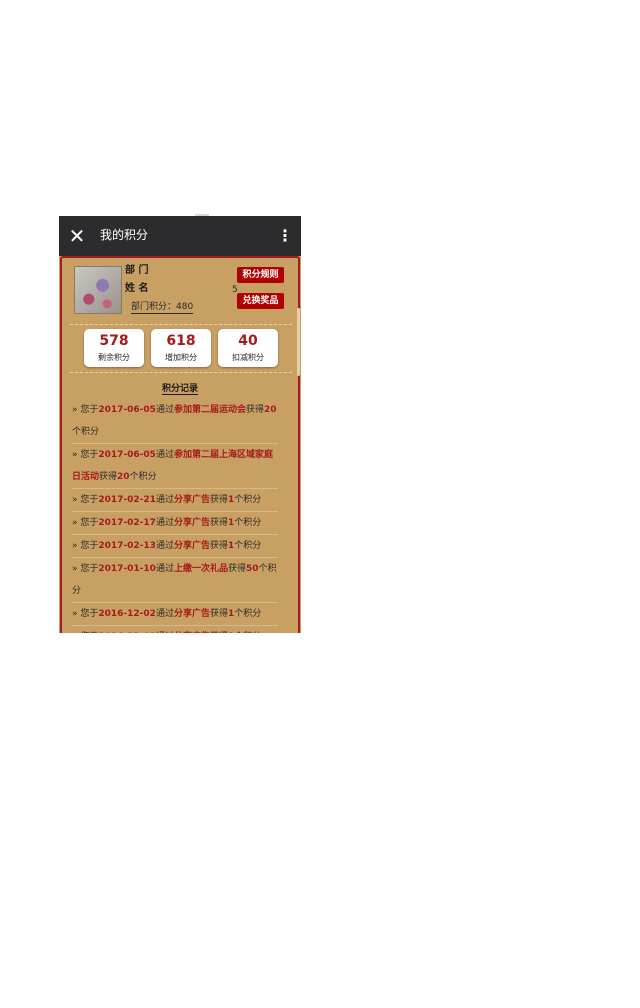  What do you see at coordinates (181, 294) in the screenshot?
I see `profile-header: 部 门 姓 名 部门积分：480 5 积分规则 兑换奖品` at bounding box center [181, 294].